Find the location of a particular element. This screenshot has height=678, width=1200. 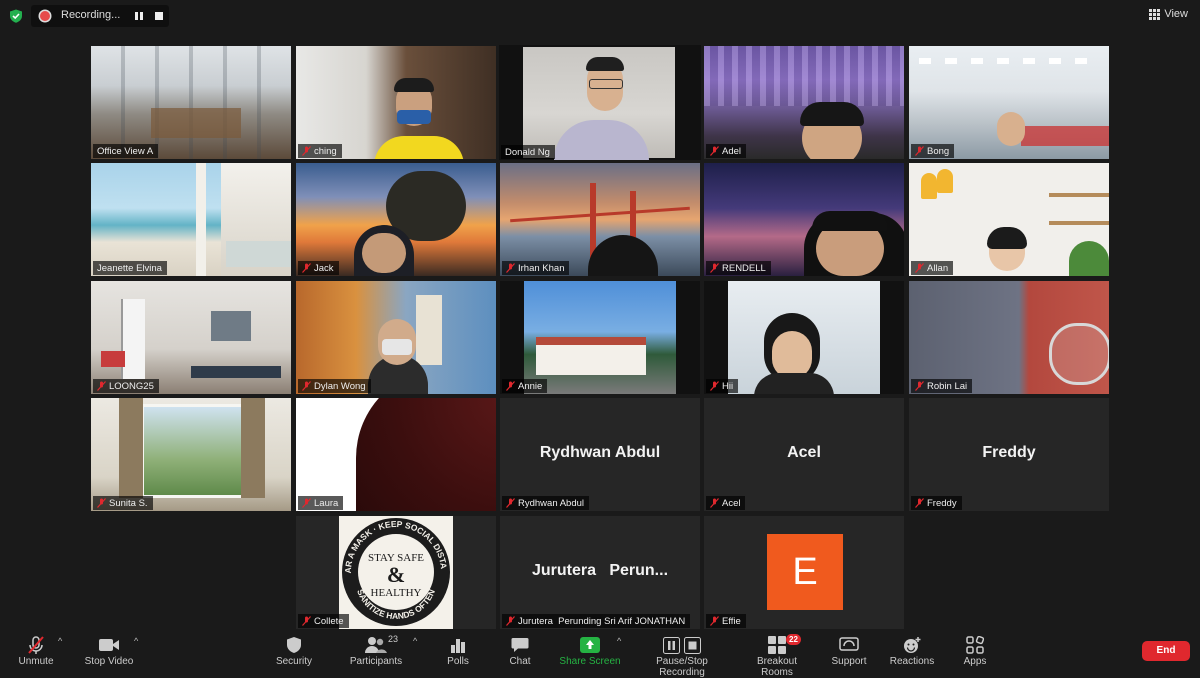

apps-button: Apps is located at coordinates (975, 650).